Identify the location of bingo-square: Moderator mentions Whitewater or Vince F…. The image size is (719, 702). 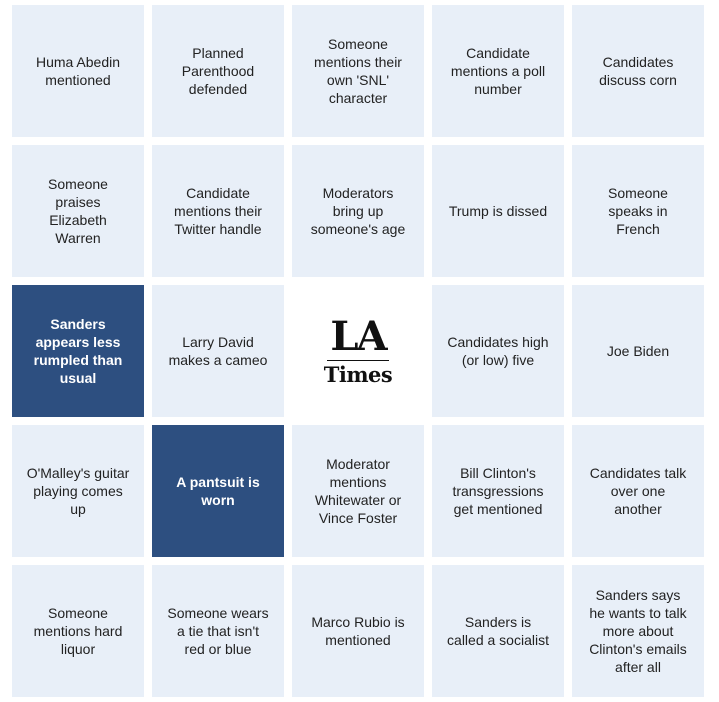
(358, 491).